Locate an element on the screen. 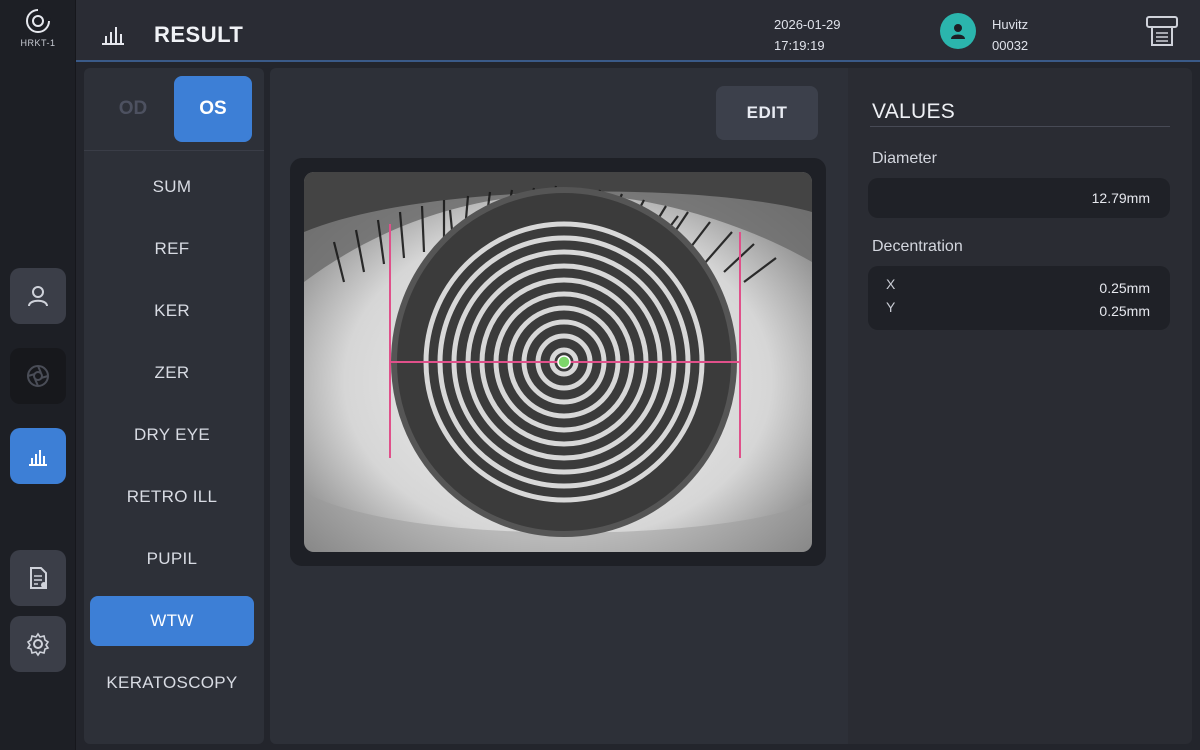 This screenshot has height=750, width=1200. diameter-label: Diameter is located at coordinates (904, 158).